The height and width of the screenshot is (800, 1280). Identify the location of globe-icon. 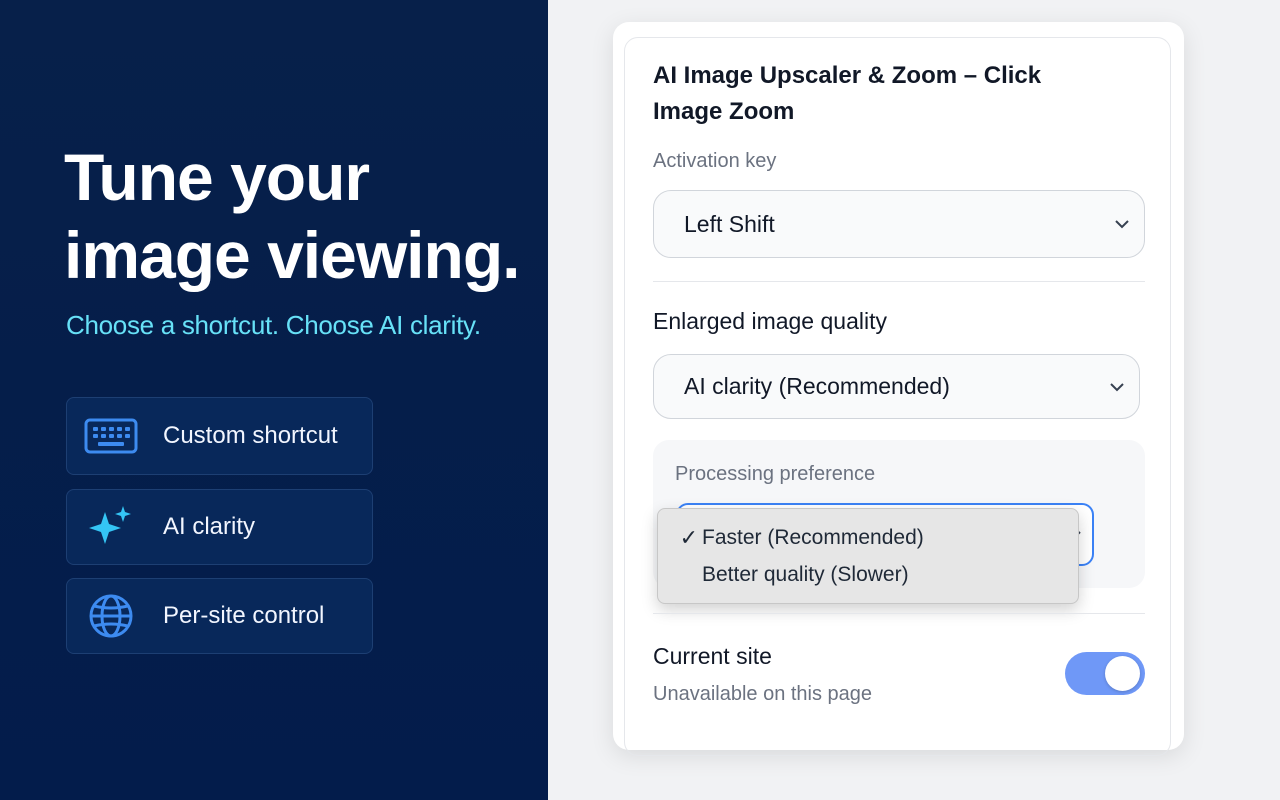
(111, 616).